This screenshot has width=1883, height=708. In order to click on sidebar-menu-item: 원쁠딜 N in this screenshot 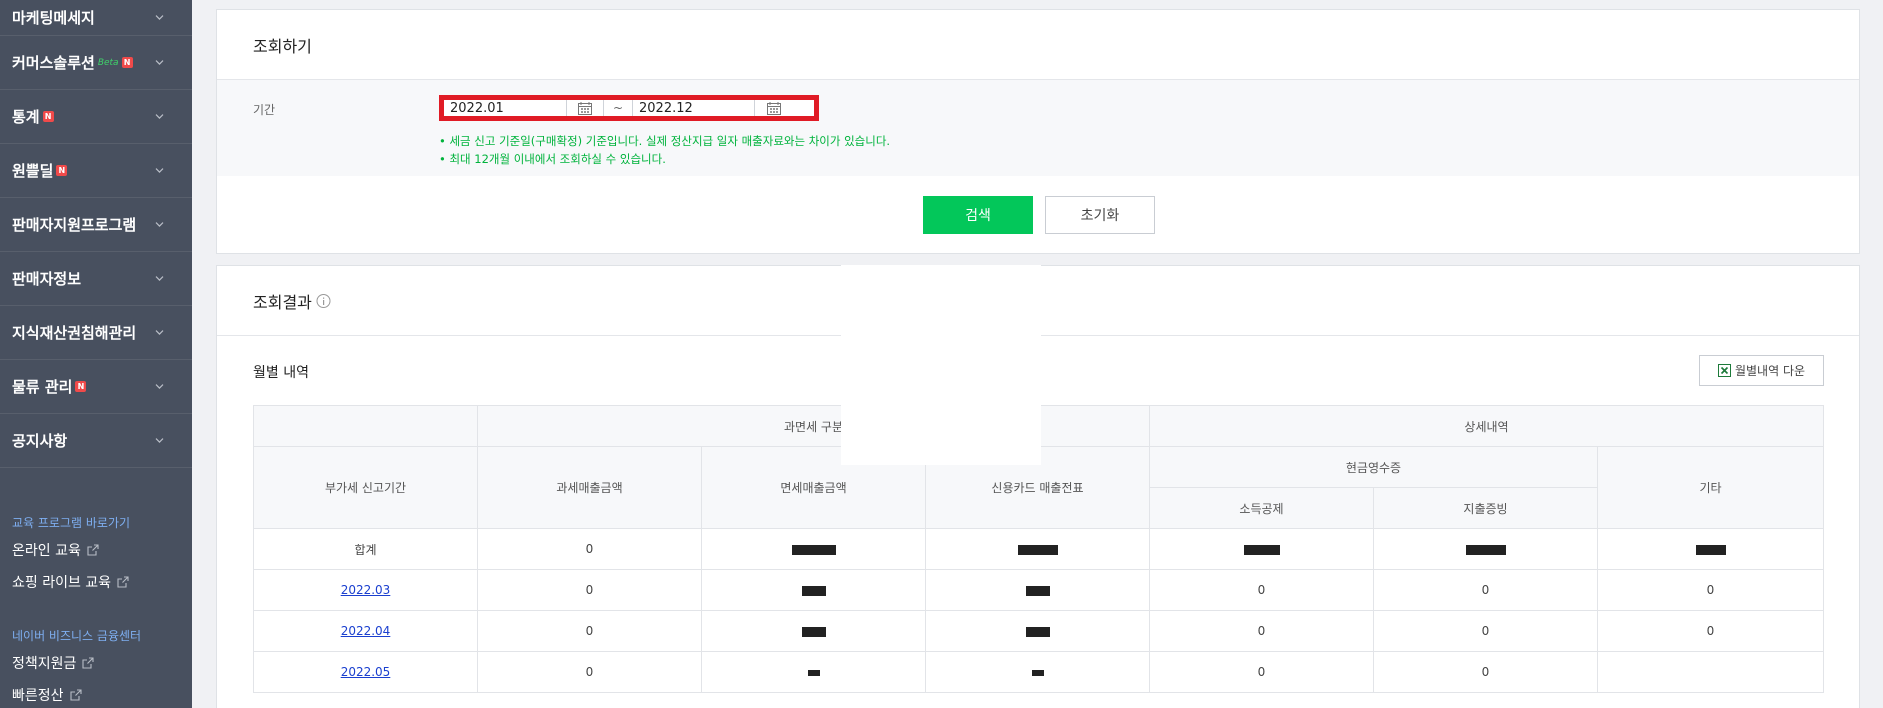, I will do `click(96, 171)`.